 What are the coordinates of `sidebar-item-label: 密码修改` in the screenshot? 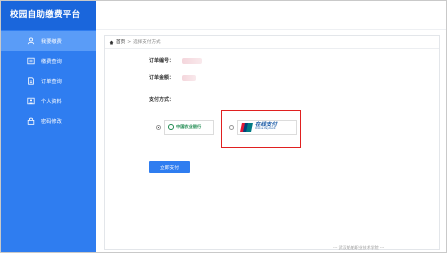 It's located at (51, 121).